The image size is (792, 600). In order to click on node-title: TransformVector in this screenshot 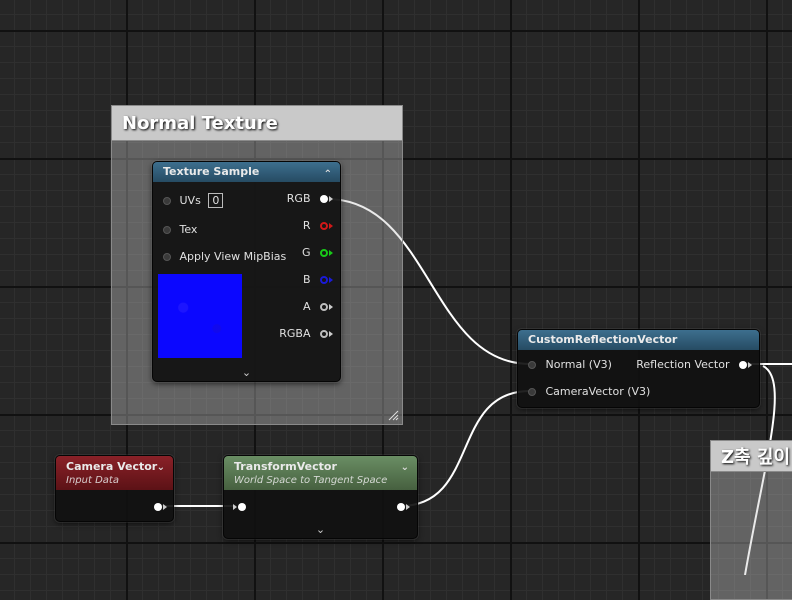, I will do `click(285, 466)`.